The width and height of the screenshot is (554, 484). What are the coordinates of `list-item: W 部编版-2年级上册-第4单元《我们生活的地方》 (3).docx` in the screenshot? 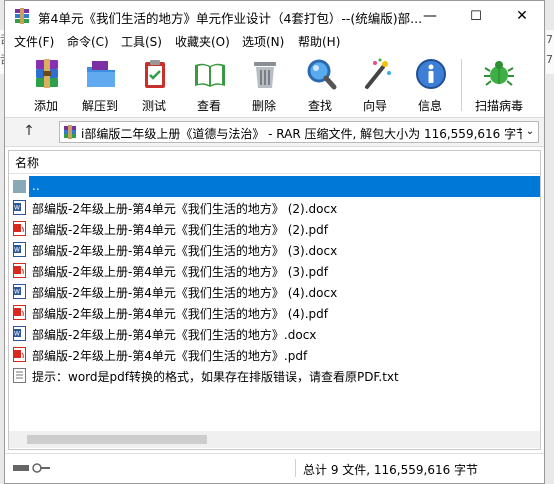 It's located at (274, 249).